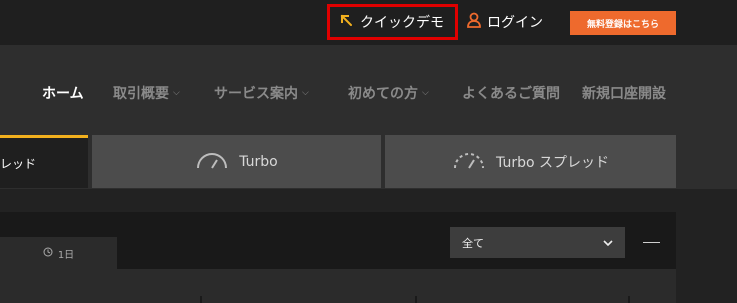 The width and height of the screenshot is (737, 303). Describe the element at coordinates (236, 161) in the screenshot. I see `tab-turbo: Turbo` at that location.